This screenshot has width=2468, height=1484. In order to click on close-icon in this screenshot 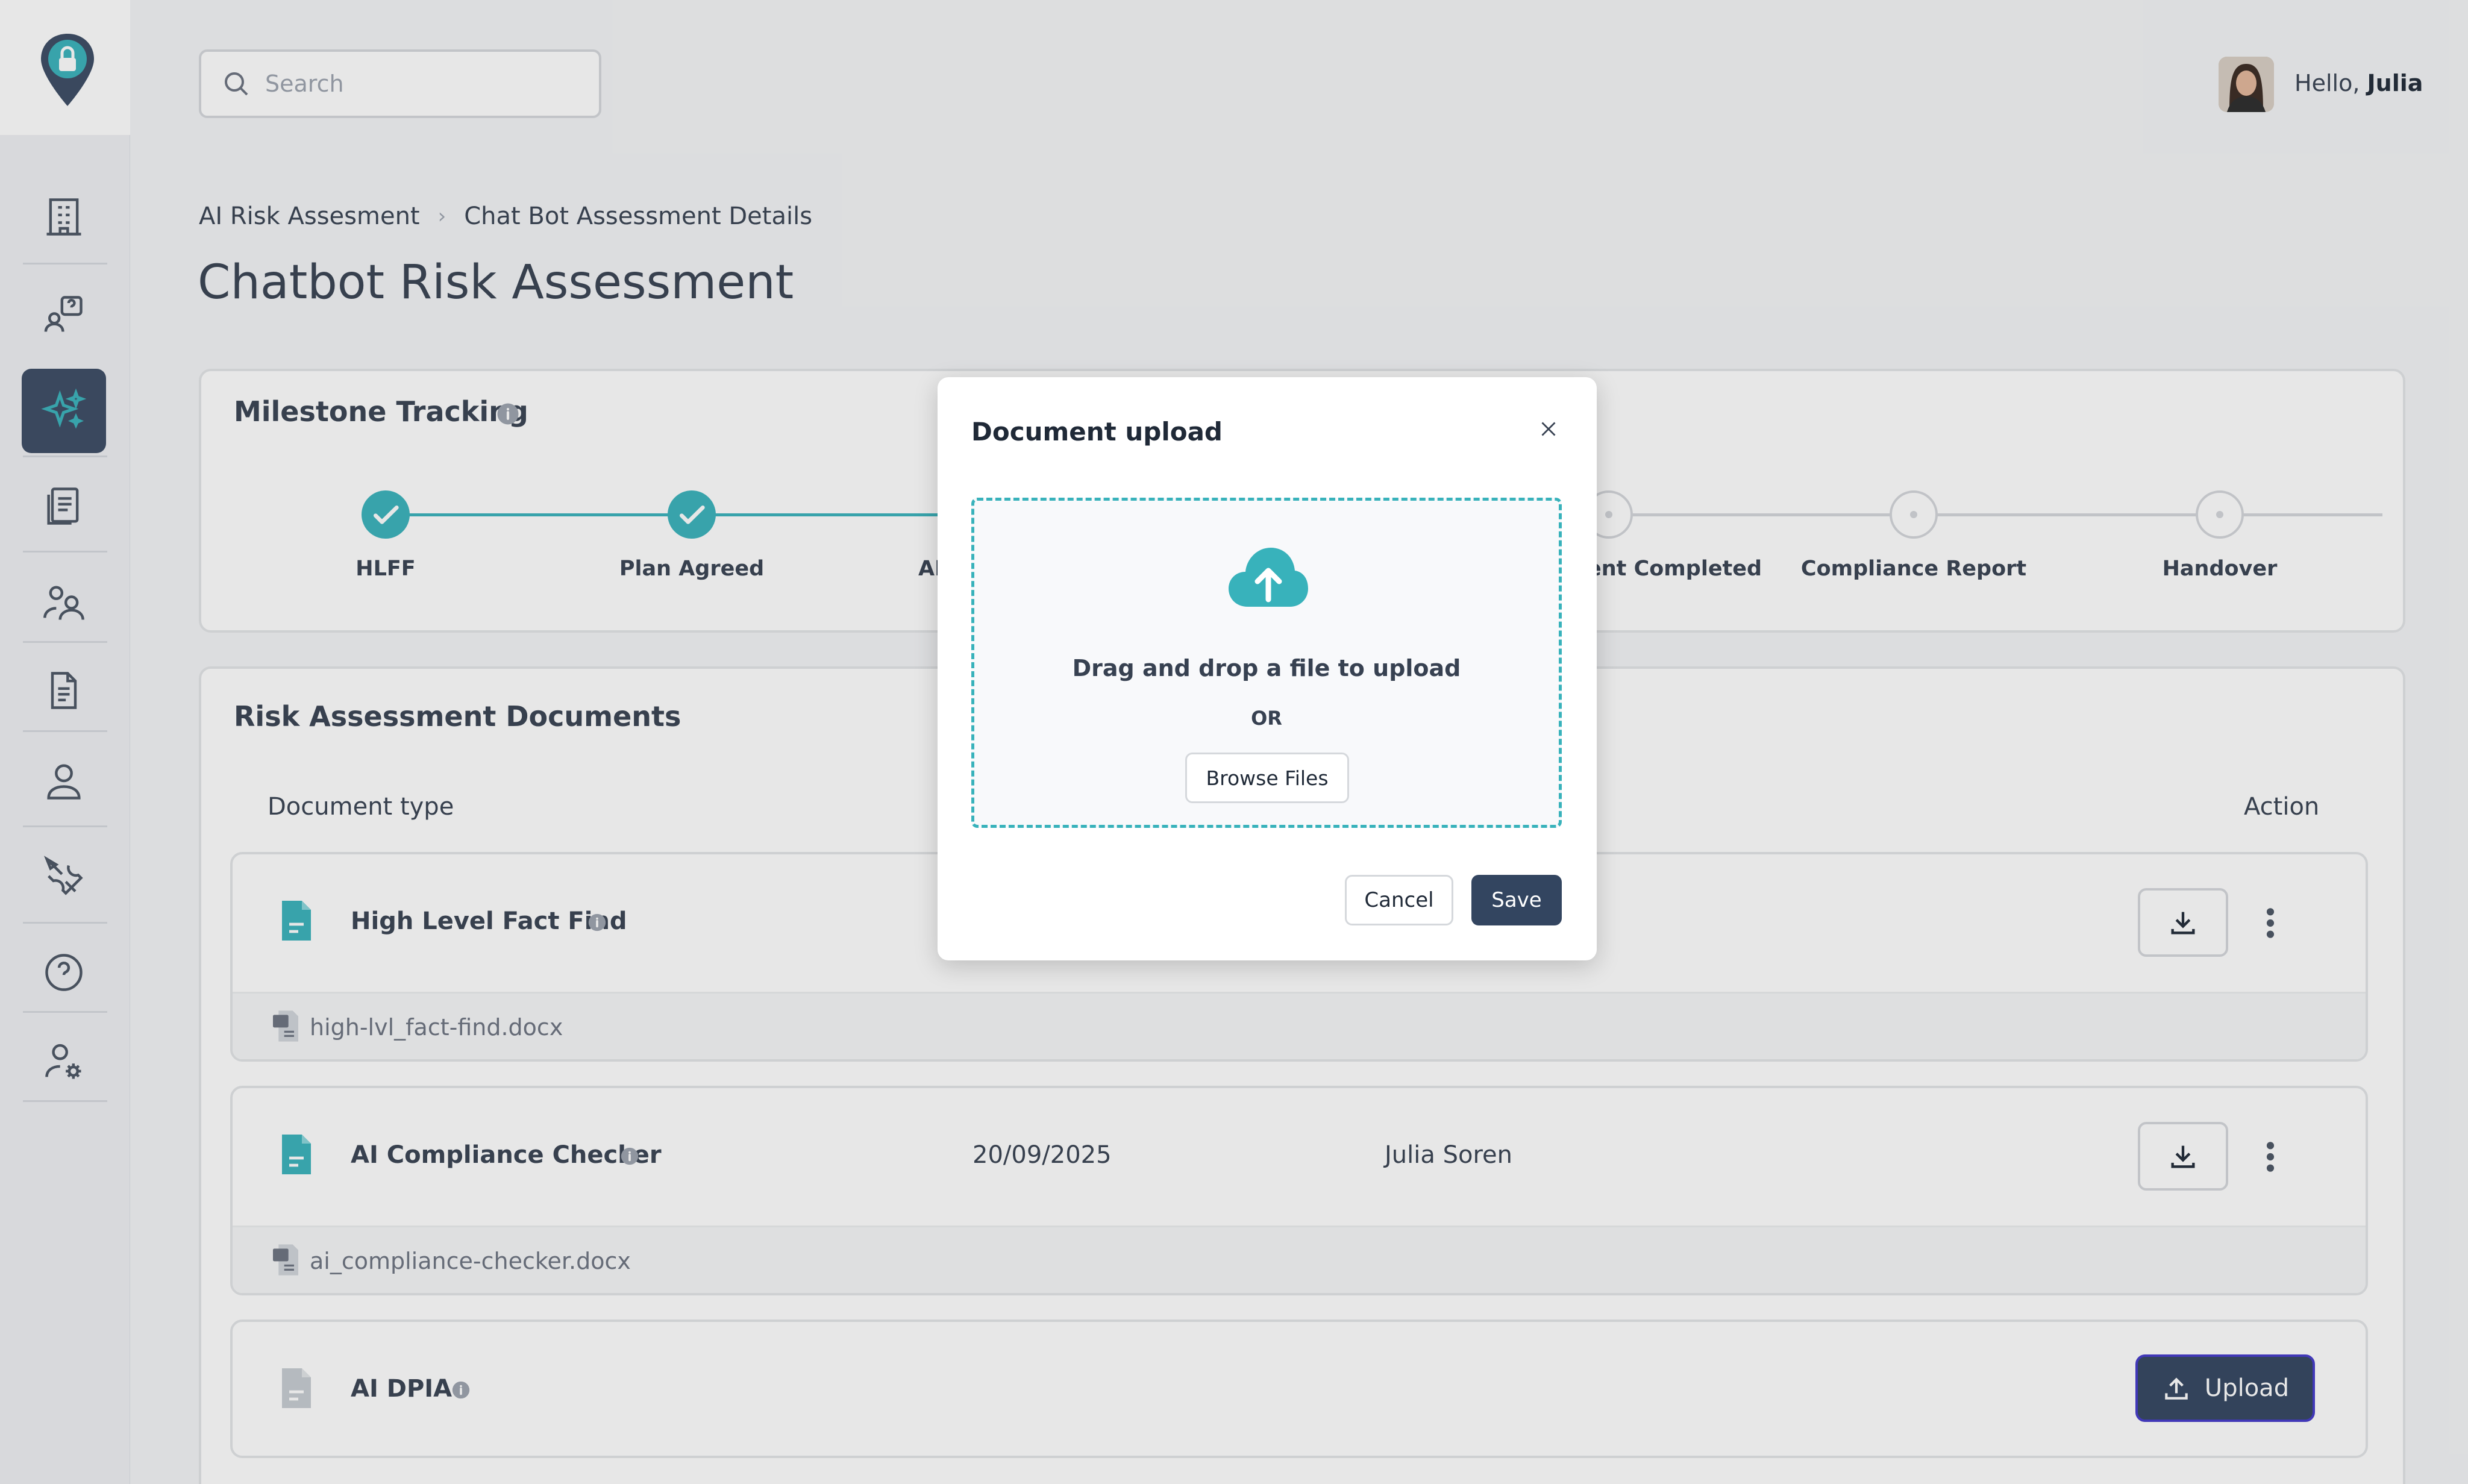, I will do `click(1548, 429)`.